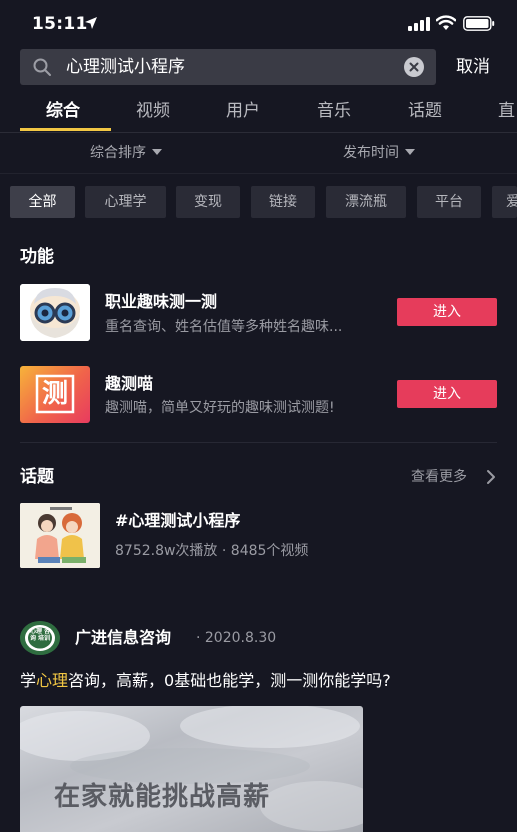  Describe the element at coordinates (37, 477) in the screenshot. I see `topics-section-title: 话题` at that location.